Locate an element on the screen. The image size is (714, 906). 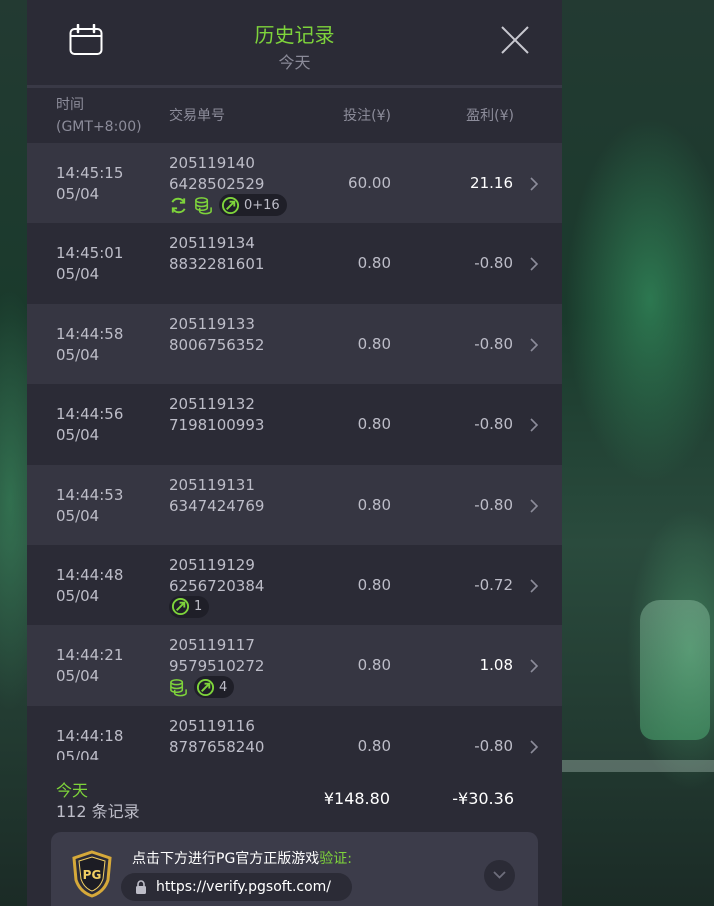
row-id-line2: 6256720384 is located at coordinates (217, 585).